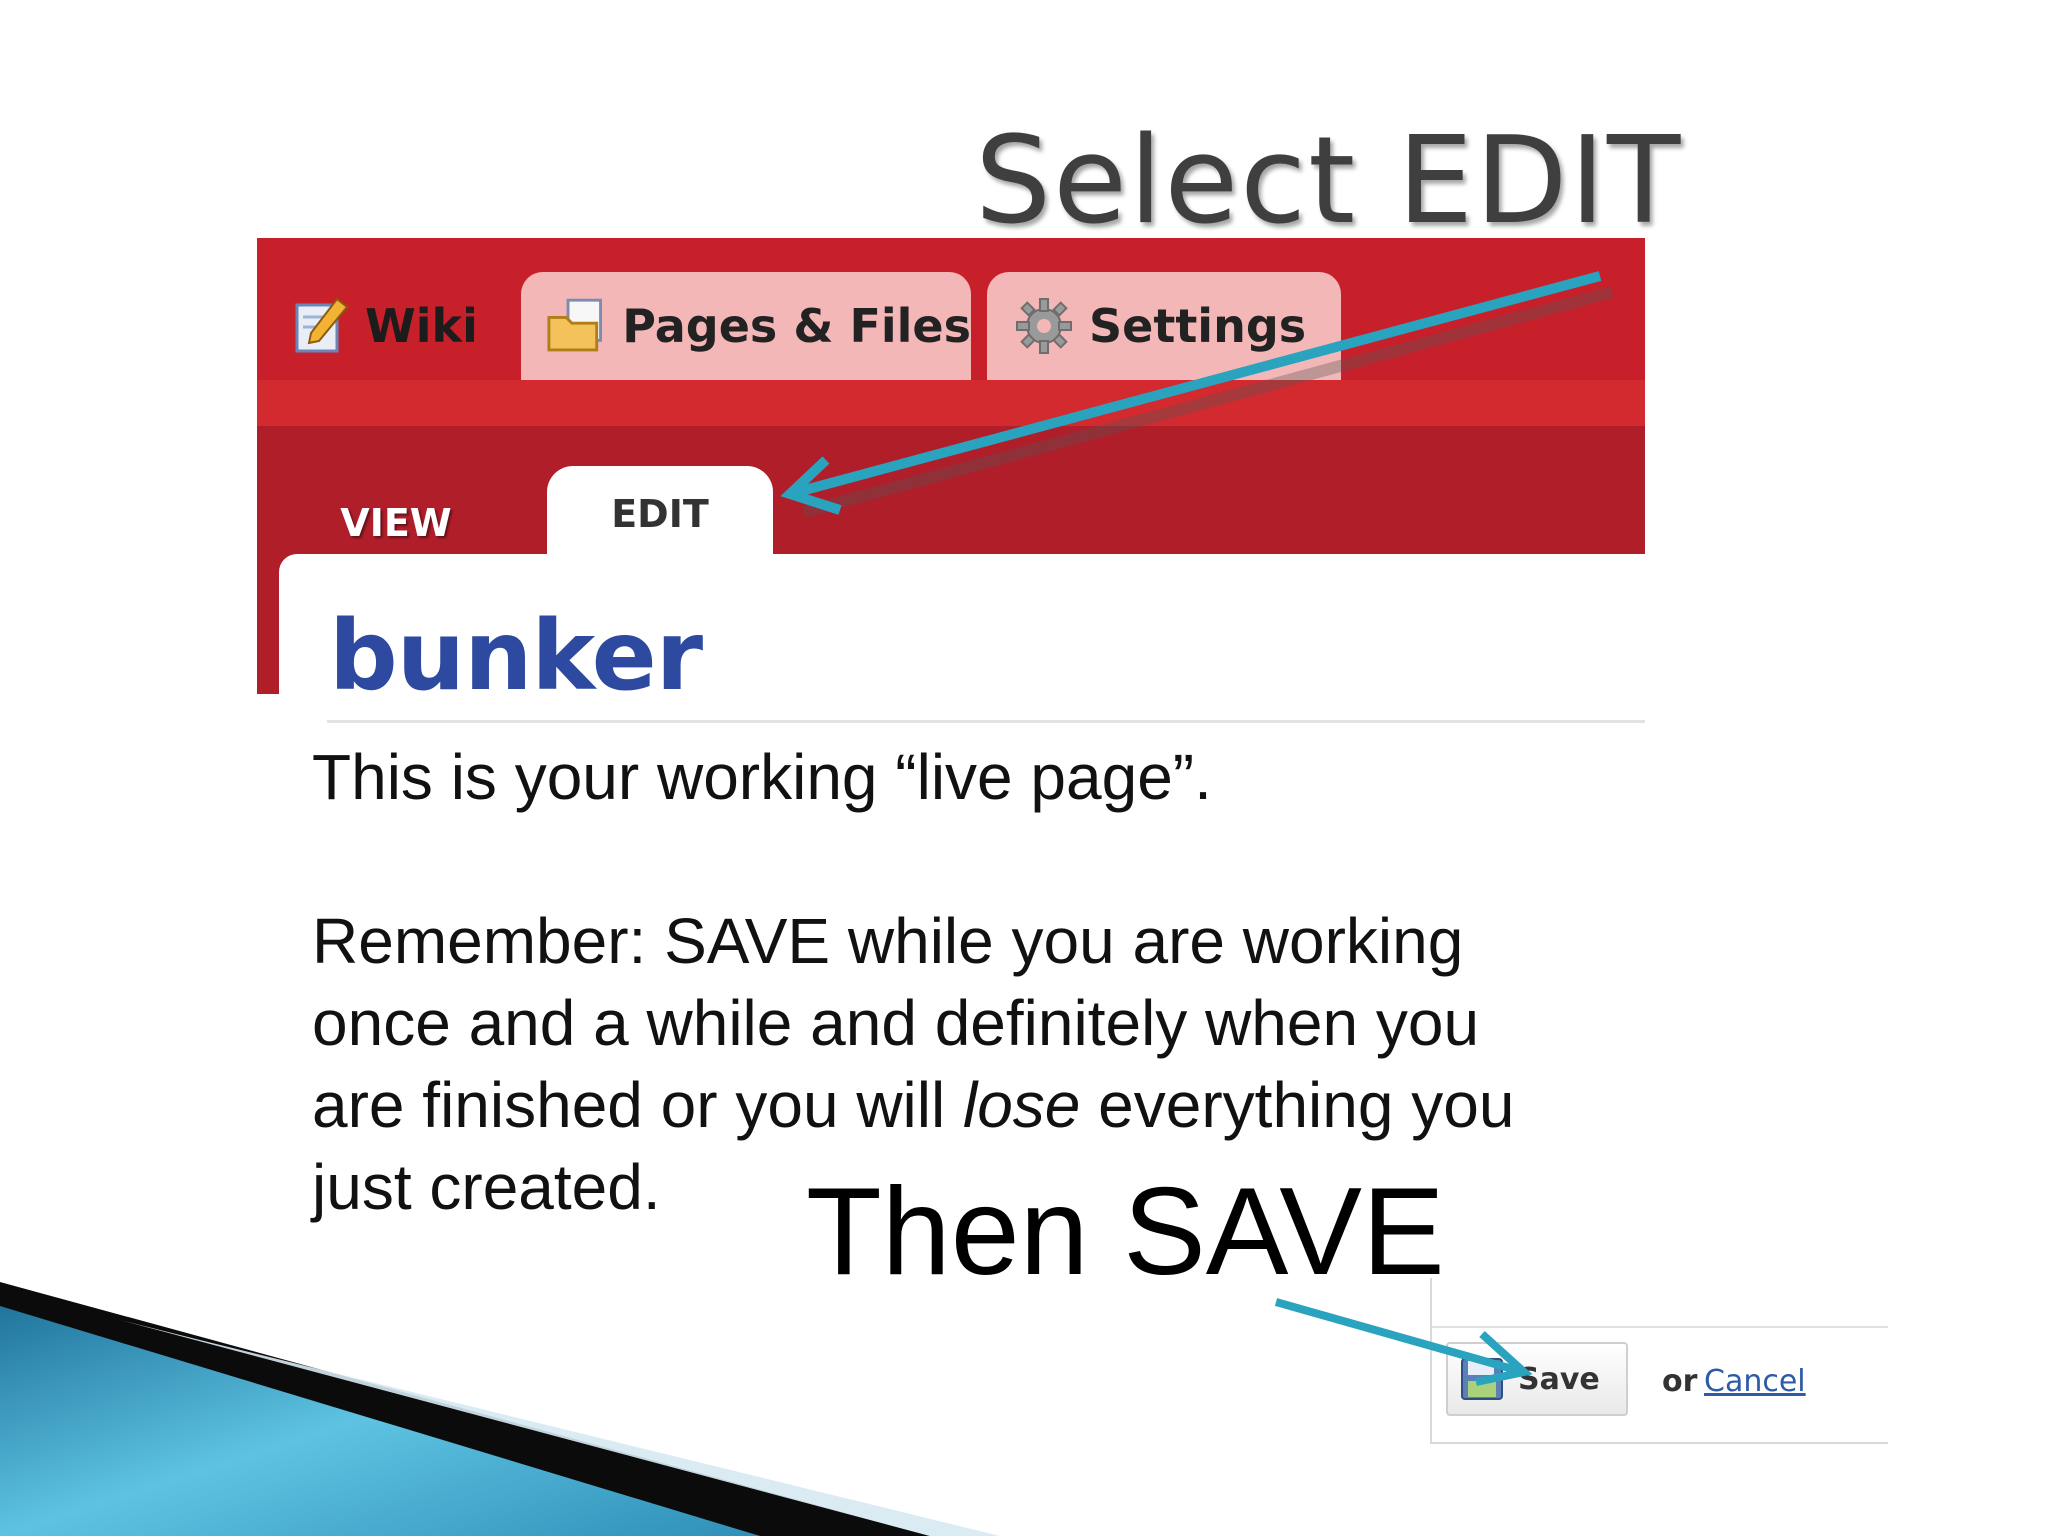  I want to click on tab-settings-label: Settings, so click(1198, 326).